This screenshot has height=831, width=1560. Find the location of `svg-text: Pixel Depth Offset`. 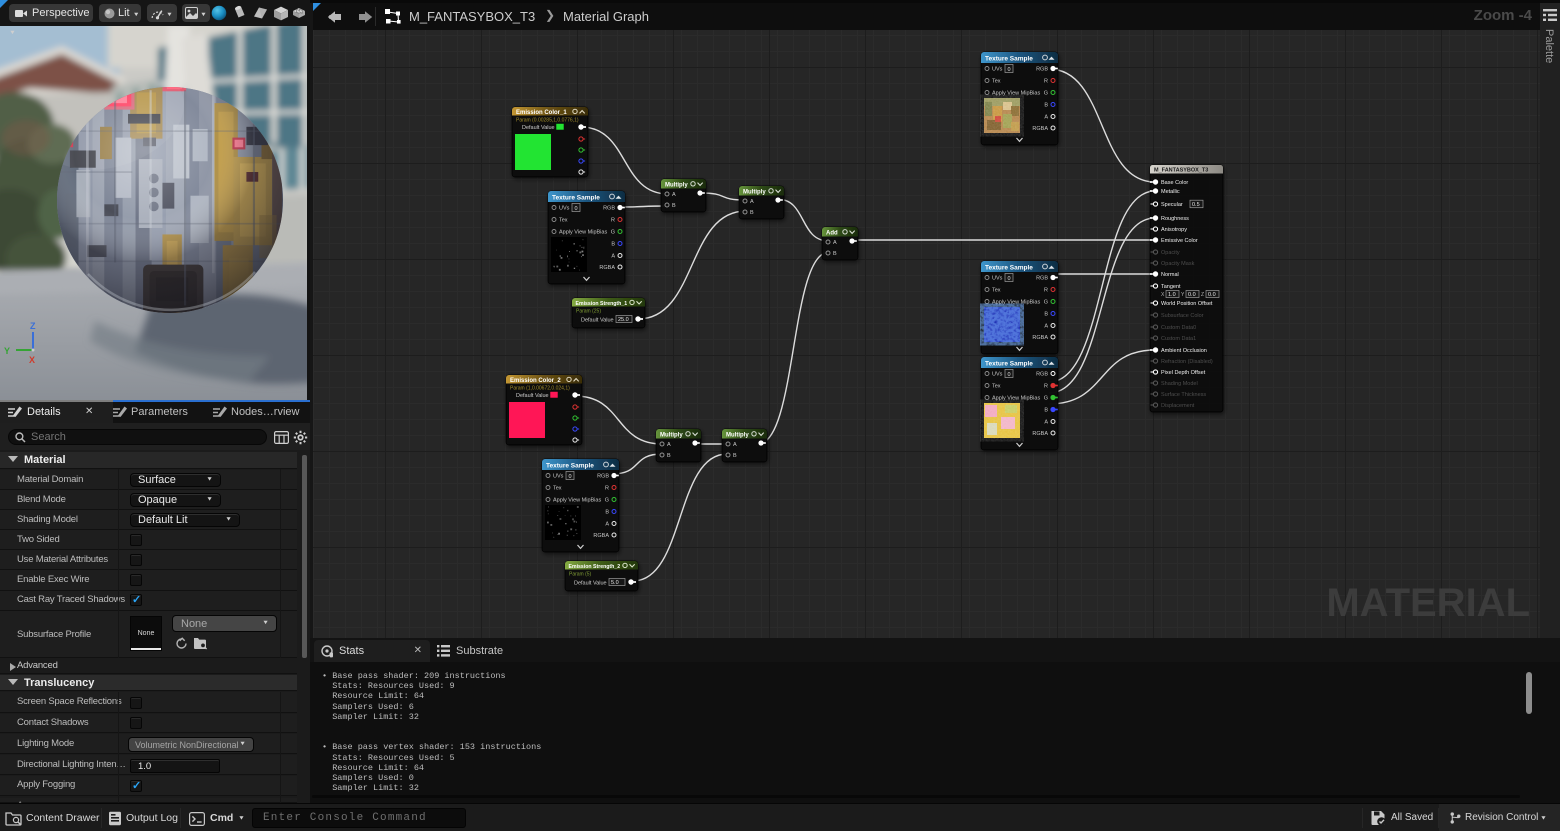

svg-text: Pixel Depth Offset is located at coordinates (1183, 373).